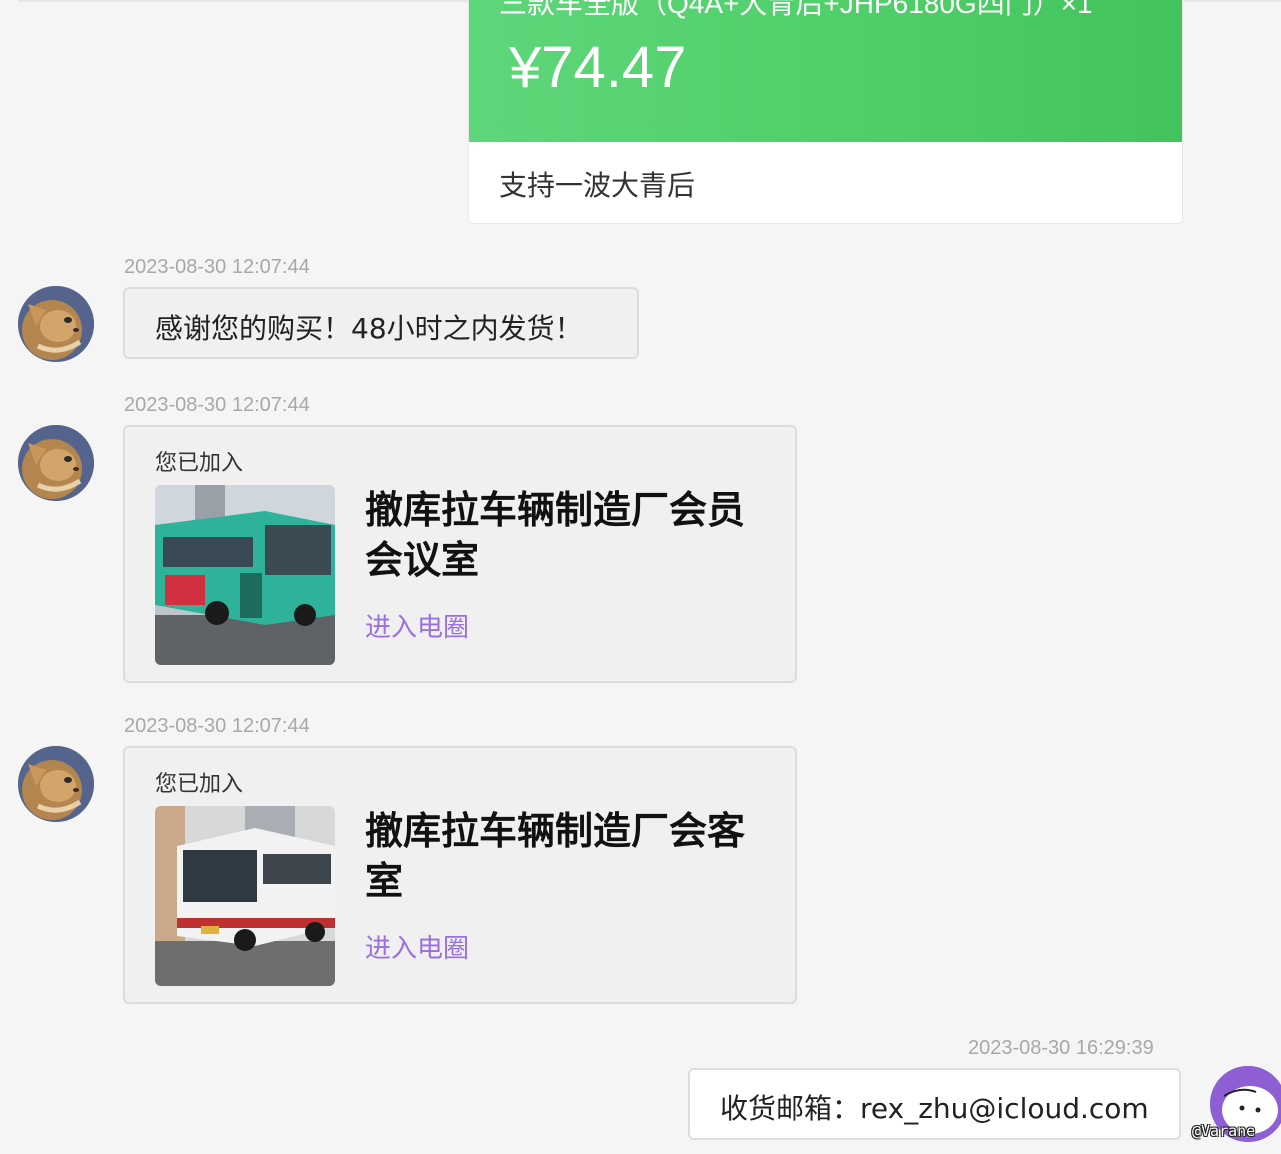 This screenshot has height=1154, width=1281. I want to click on green-bus-thumbnail, so click(245, 575).